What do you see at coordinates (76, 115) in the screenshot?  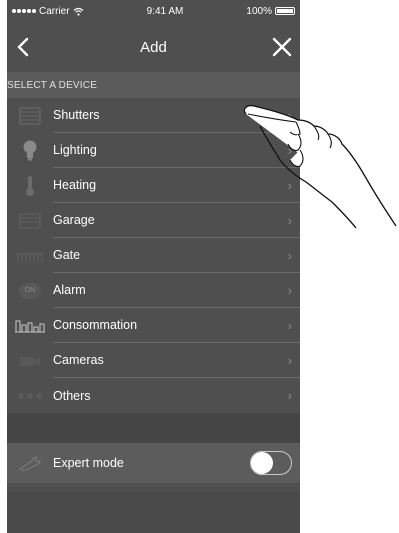 I see `device-label: Shutters` at bounding box center [76, 115].